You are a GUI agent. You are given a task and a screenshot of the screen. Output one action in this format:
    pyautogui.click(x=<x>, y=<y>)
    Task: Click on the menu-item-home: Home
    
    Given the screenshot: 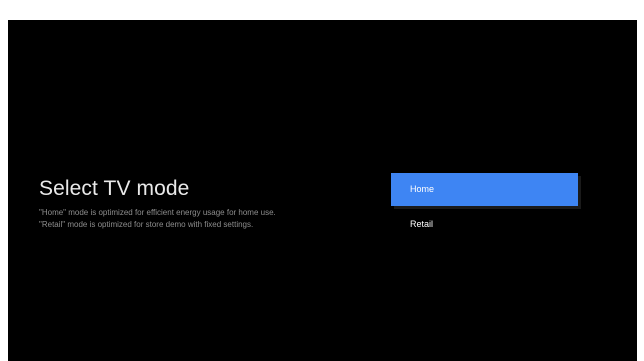 What is the action you would take?
    pyautogui.click(x=484, y=189)
    